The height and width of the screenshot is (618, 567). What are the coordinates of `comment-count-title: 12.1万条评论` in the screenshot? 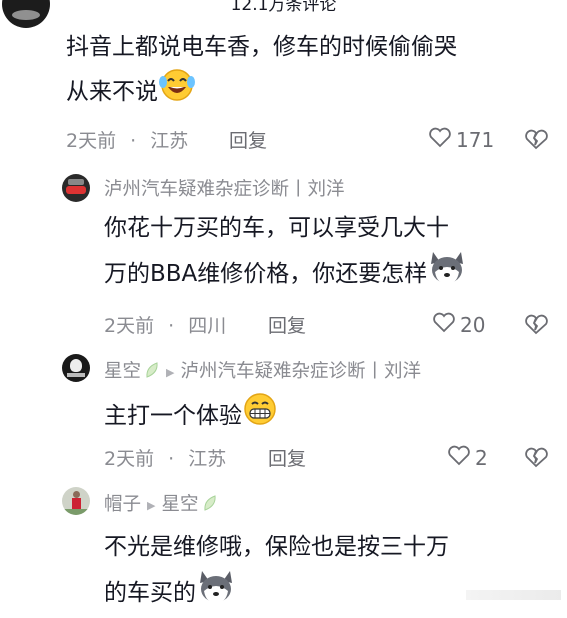 It's located at (283, 7).